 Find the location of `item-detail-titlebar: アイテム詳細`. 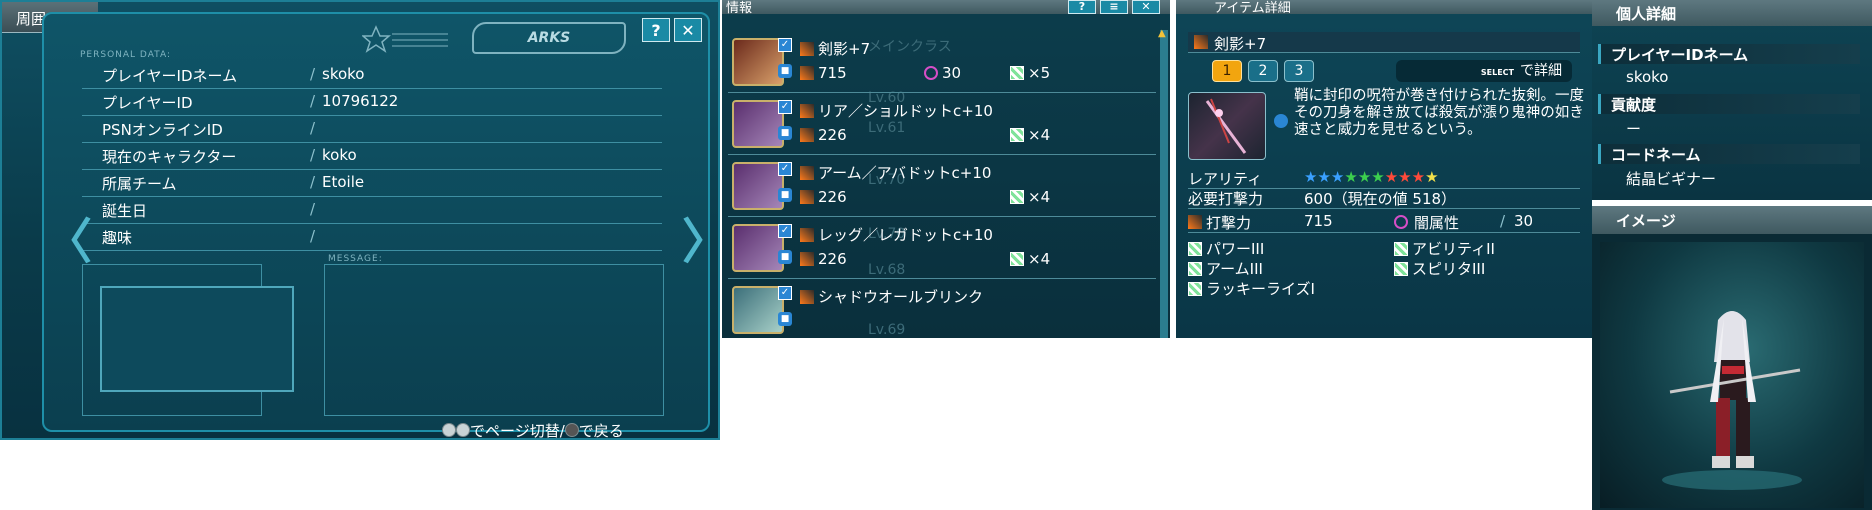

item-detail-titlebar: アイテム詳細 is located at coordinates (1384, 8).